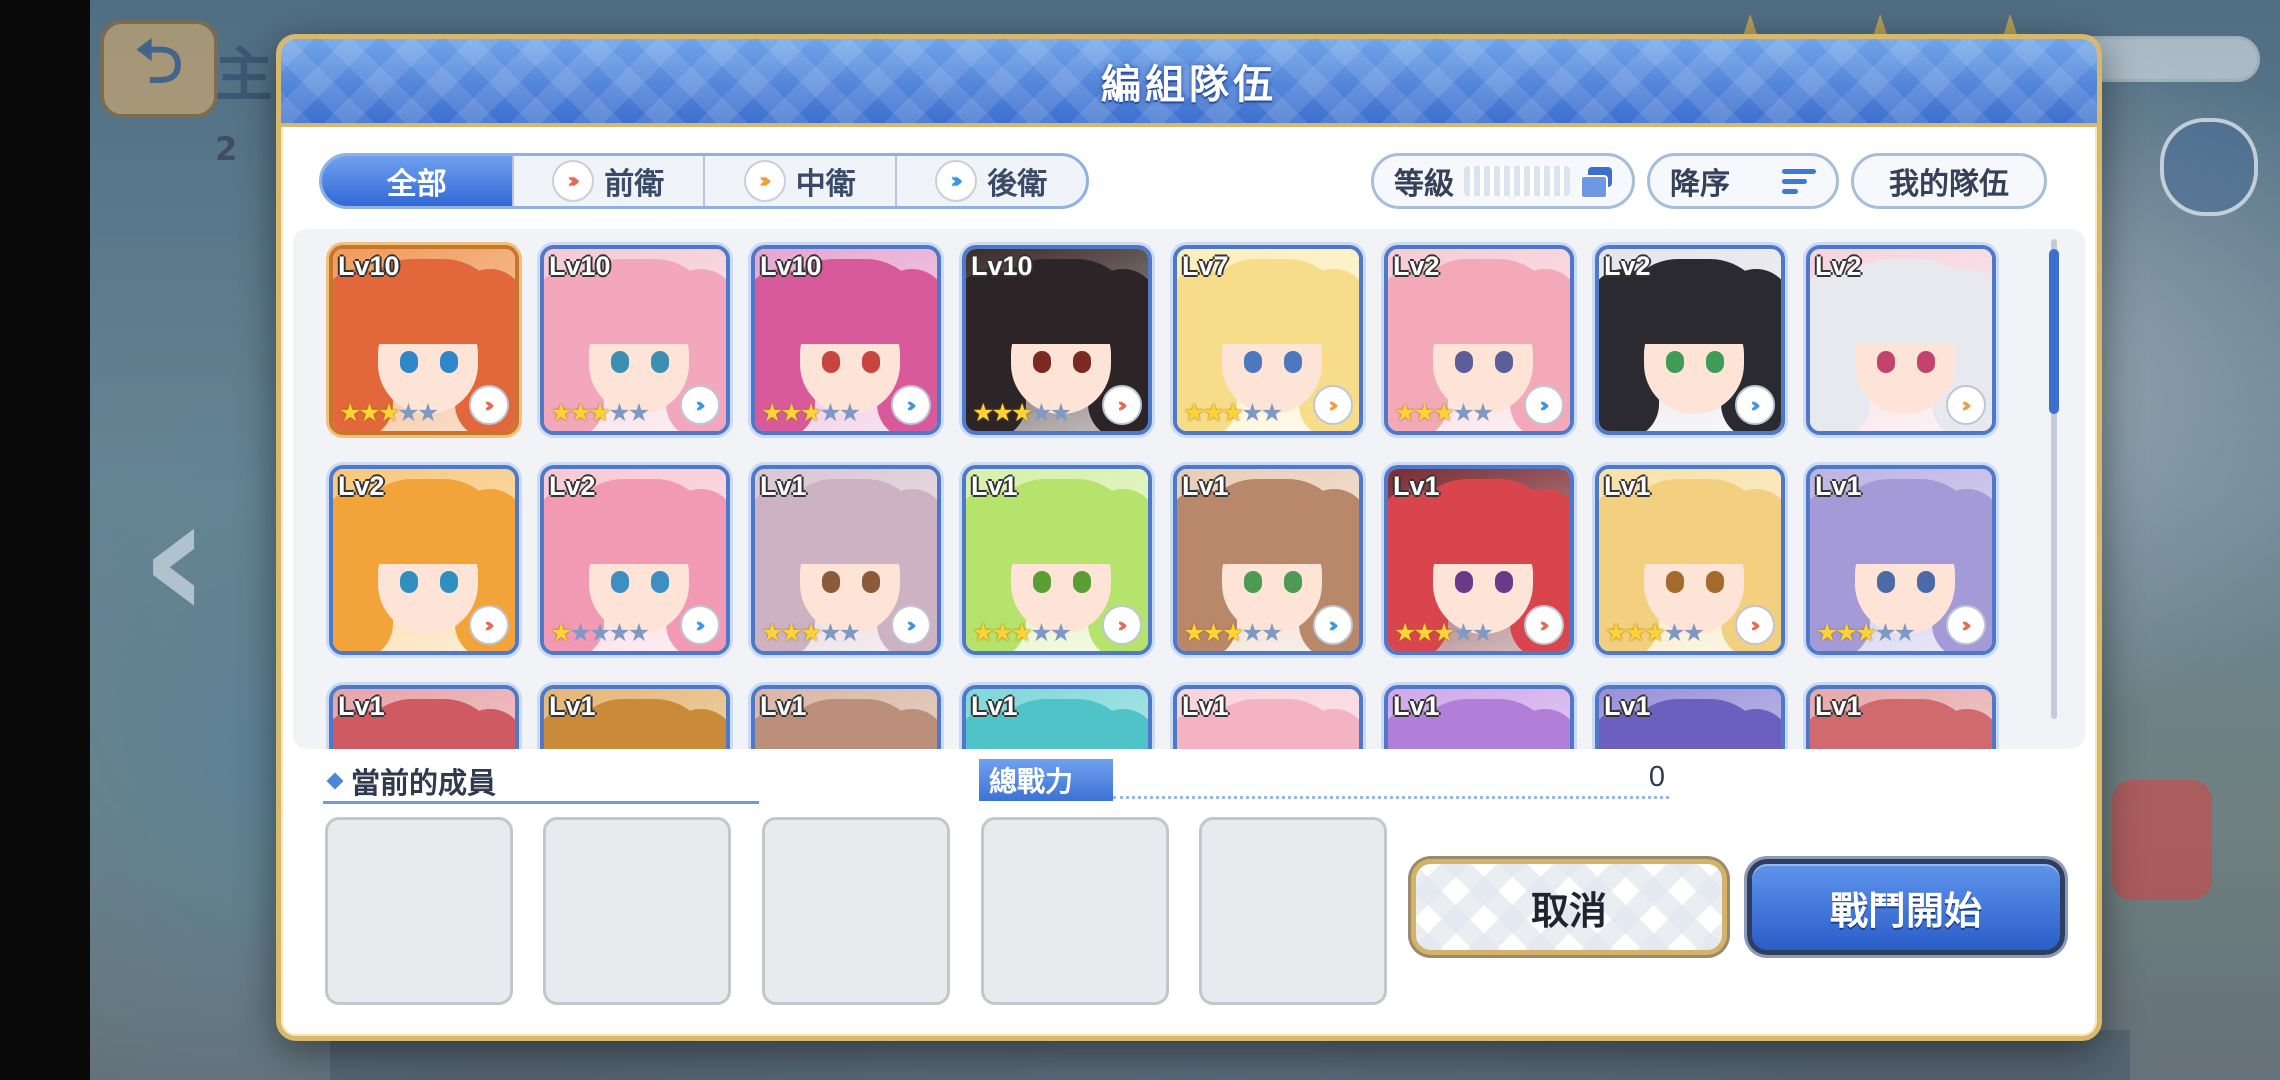 This screenshot has height=1080, width=2280. What do you see at coordinates (1189, 85) in the screenshot?
I see `dialog-title: 編組隊伍` at bounding box center [1189, 85].